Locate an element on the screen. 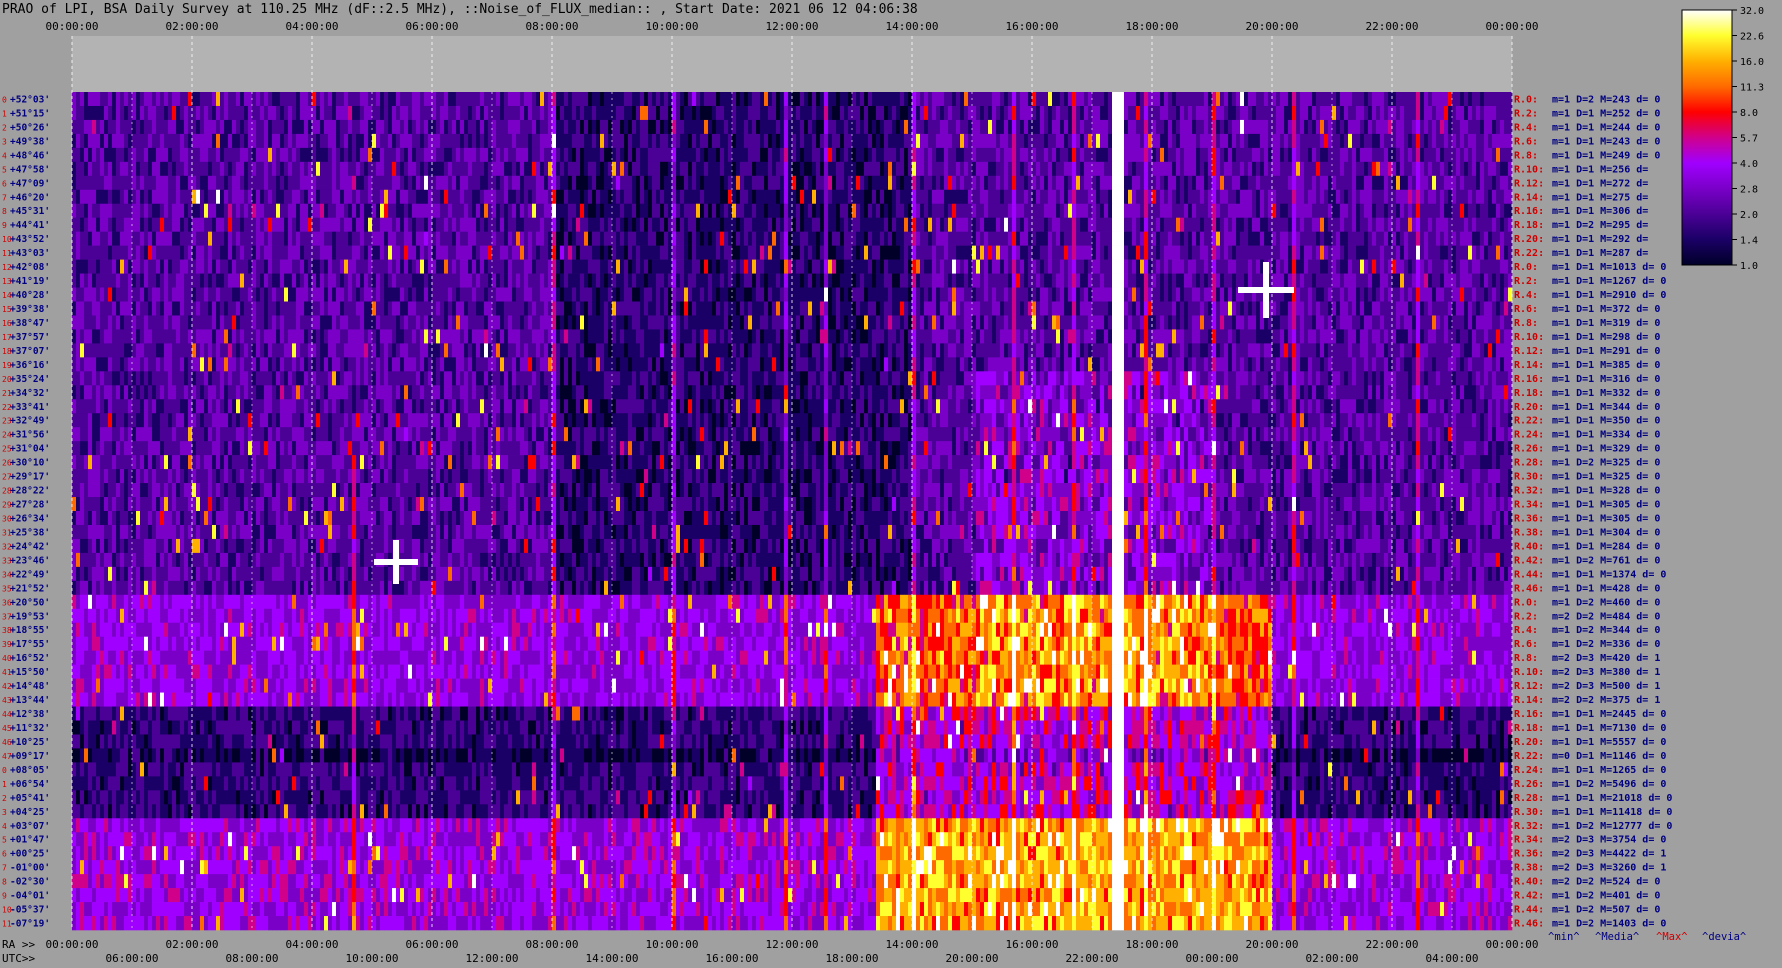  beam-stat: m=1 D=1 M=306 d= is located at coordinates (1600, 211).